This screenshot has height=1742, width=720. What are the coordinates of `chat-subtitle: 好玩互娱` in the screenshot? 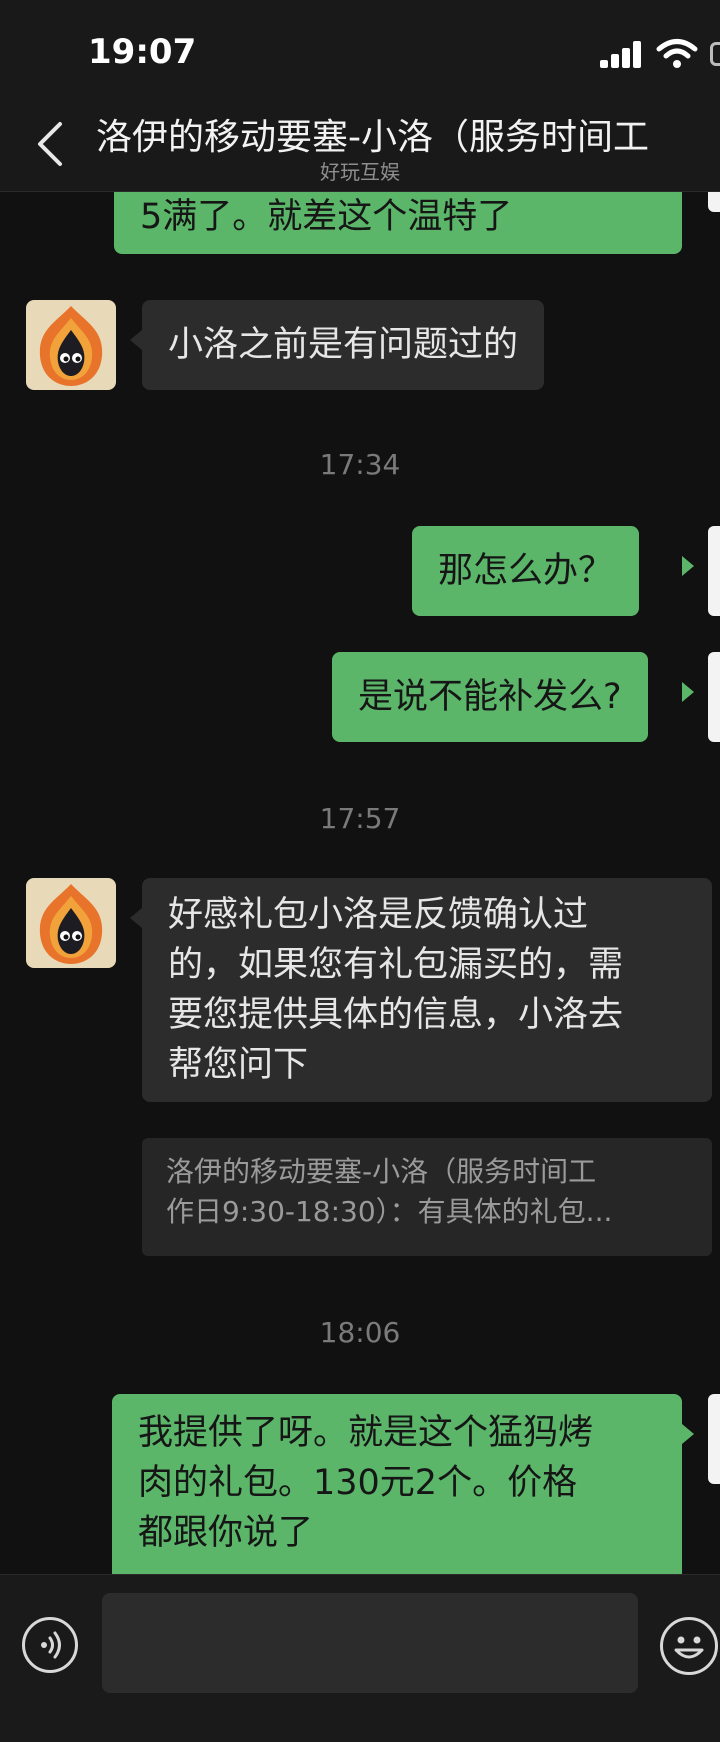 It's located at (360, 172).